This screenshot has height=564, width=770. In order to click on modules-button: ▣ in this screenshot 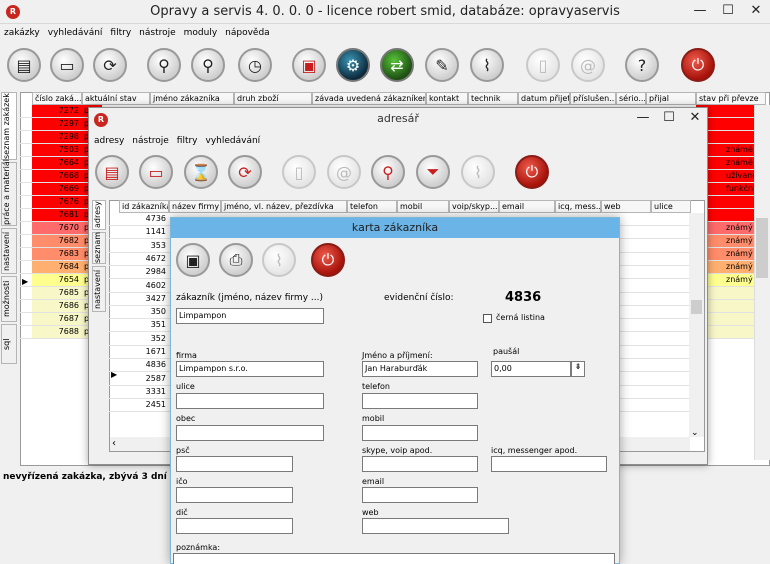, I will do `click(309, 65)`.